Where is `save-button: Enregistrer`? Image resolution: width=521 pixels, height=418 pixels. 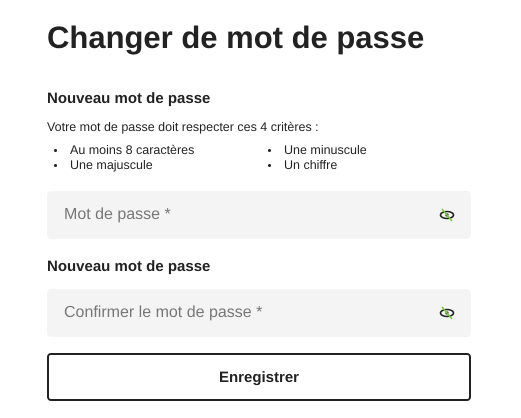 save-button: Enregistrer is located at coordinates (259, 377).